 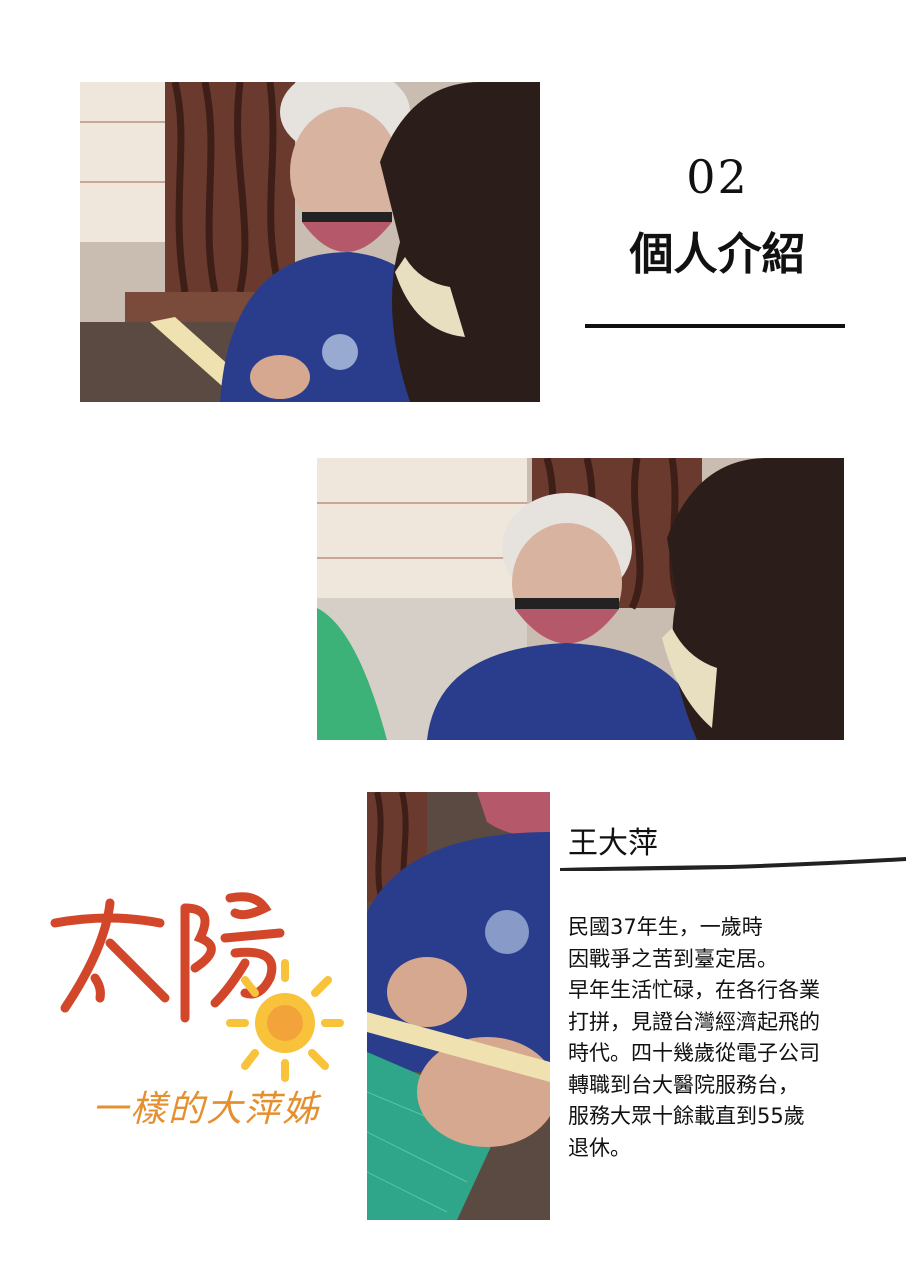 I want to click on photo-writing-closeup, so click(x=310, y=242).